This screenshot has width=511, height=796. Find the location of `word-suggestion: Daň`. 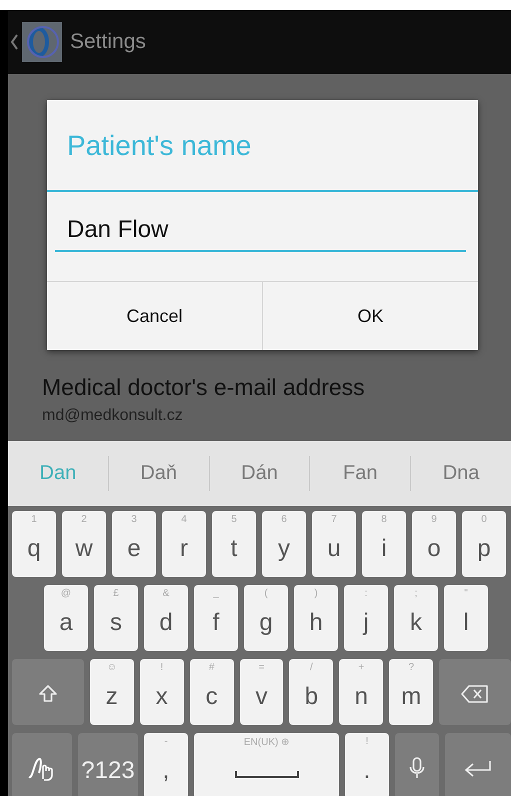

word-suggestion: Daň is located at coordinates (158, 473).